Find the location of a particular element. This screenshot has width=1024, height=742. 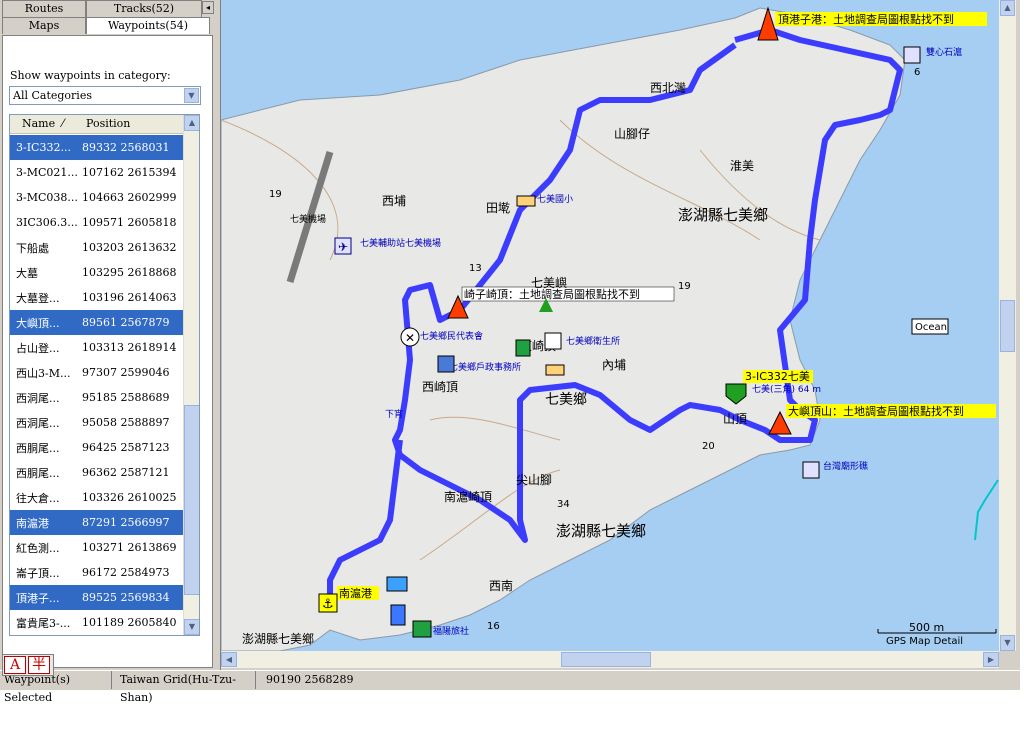

table-row: 崙子頂... 96172 2584973 is located at coordinates (97, 572).